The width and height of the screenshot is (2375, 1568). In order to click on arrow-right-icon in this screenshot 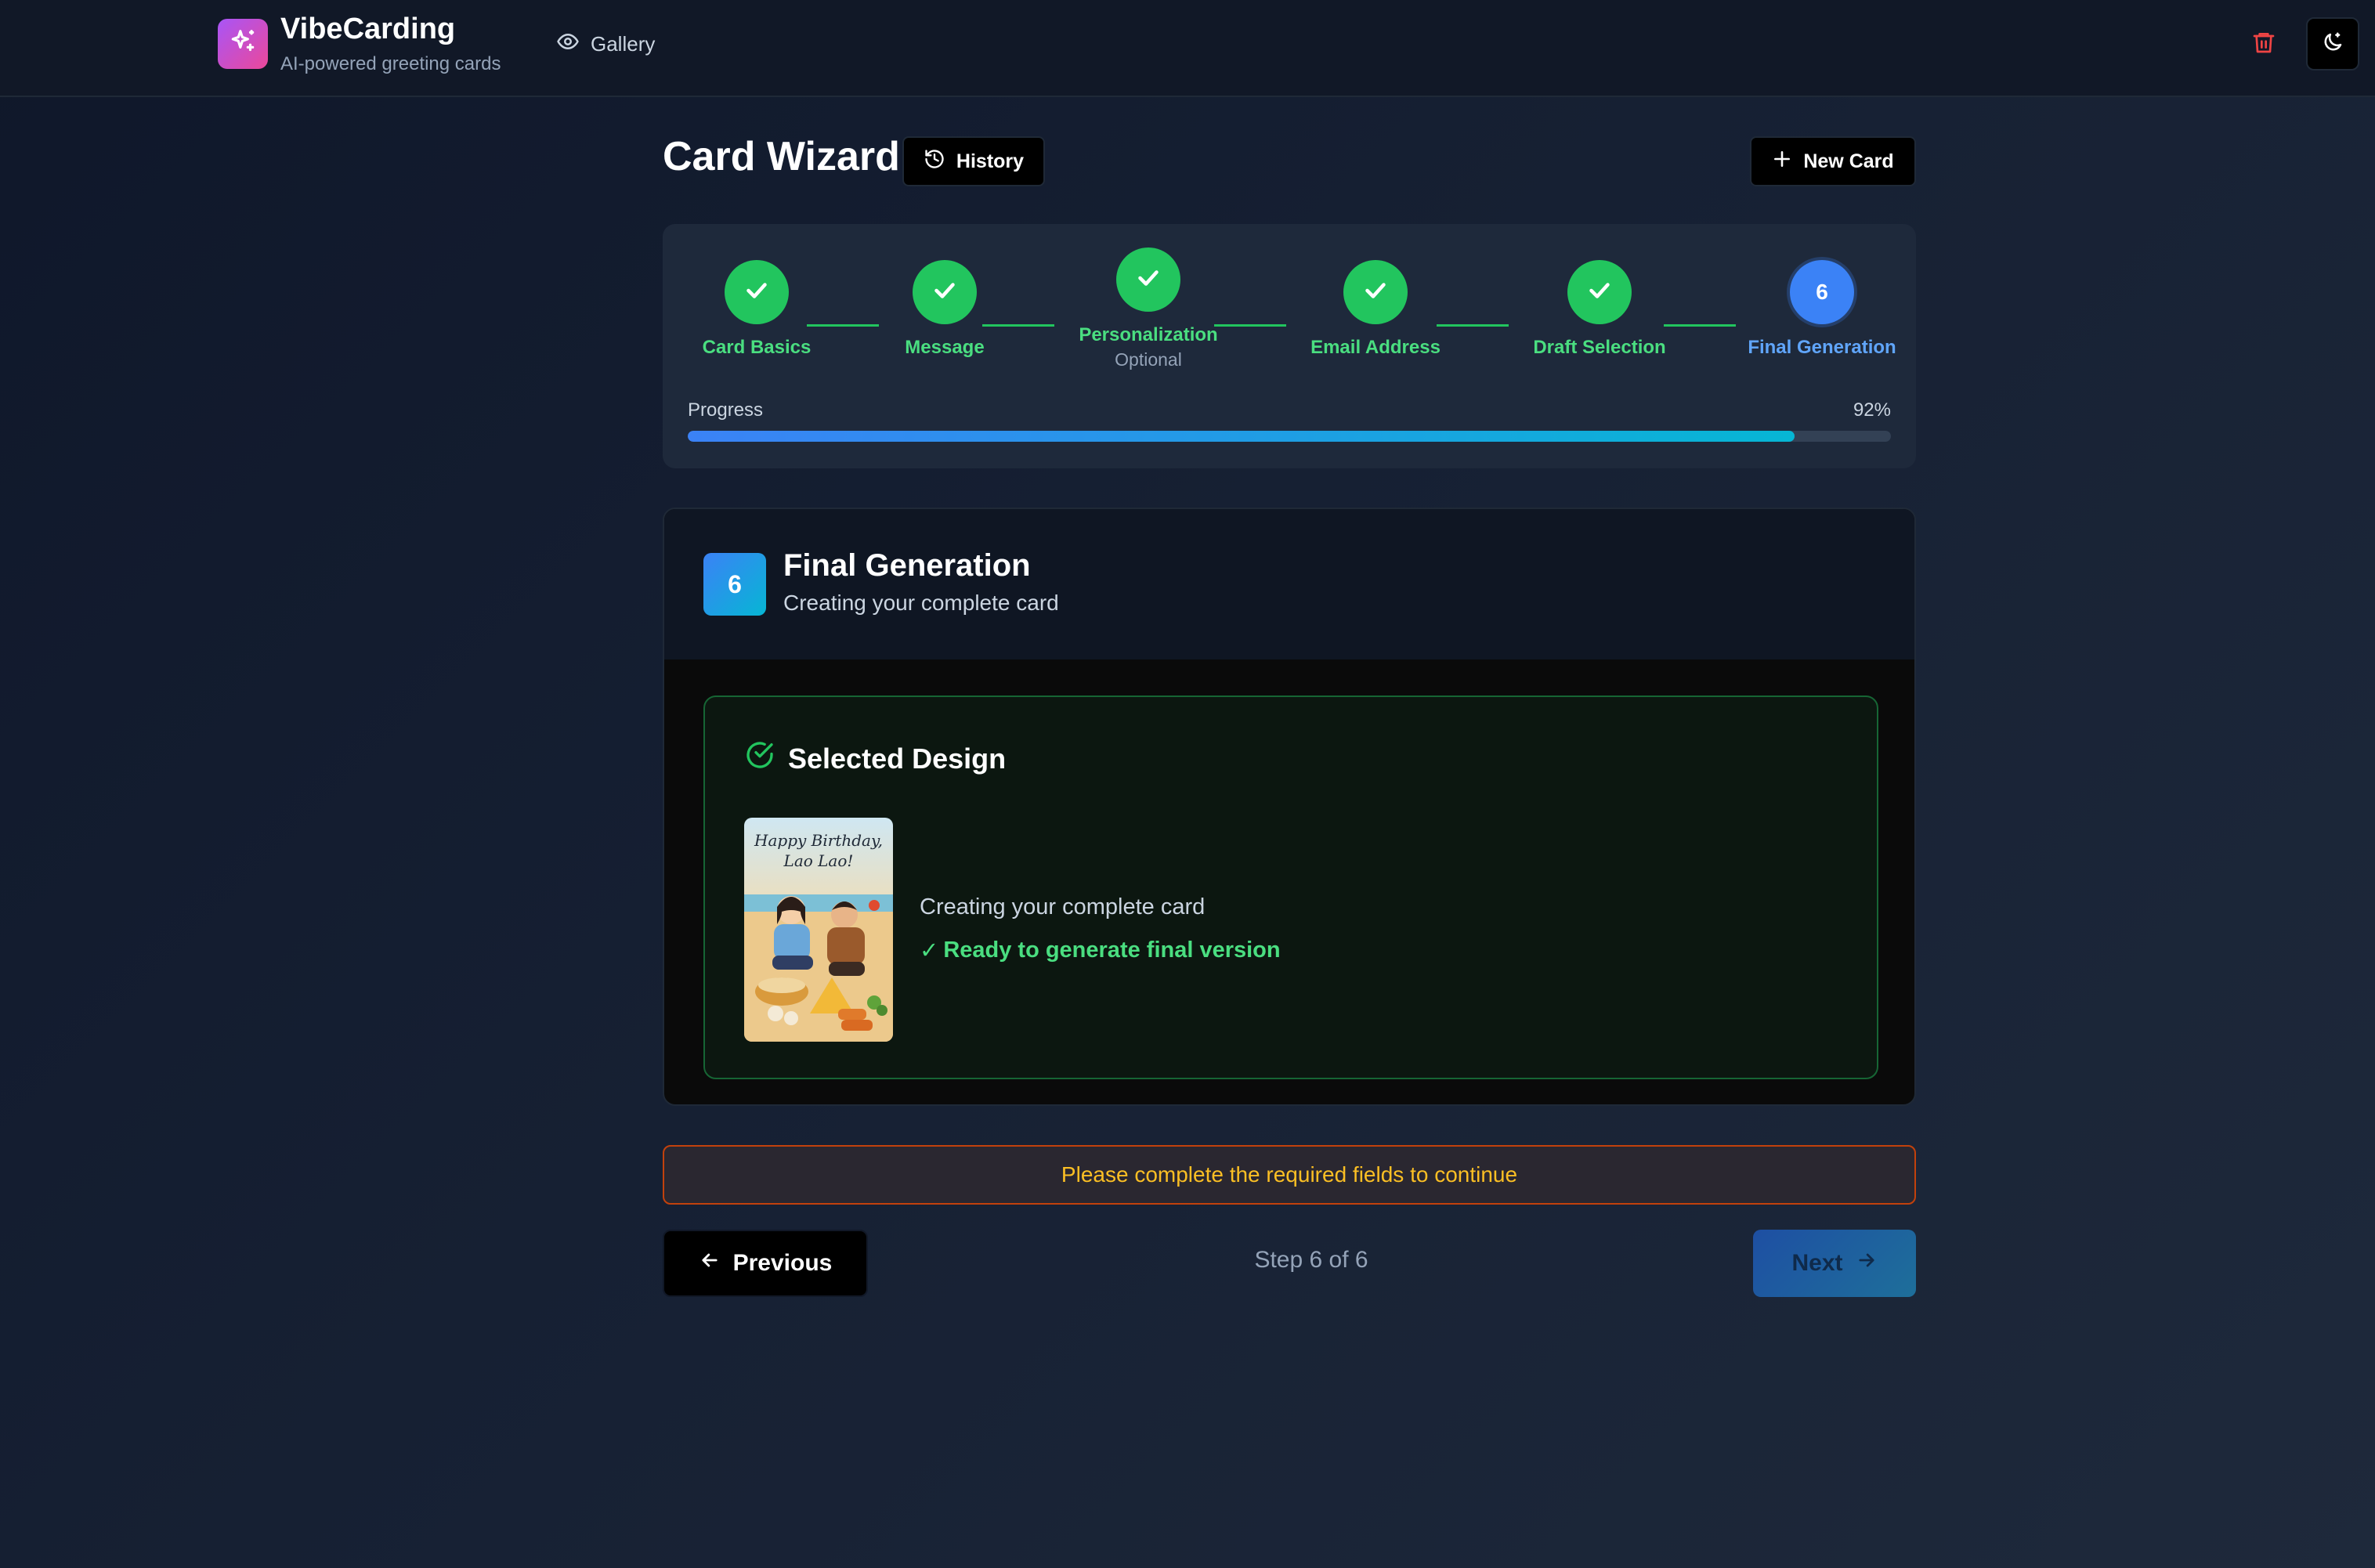, I will do `click(1867, 1263)`.